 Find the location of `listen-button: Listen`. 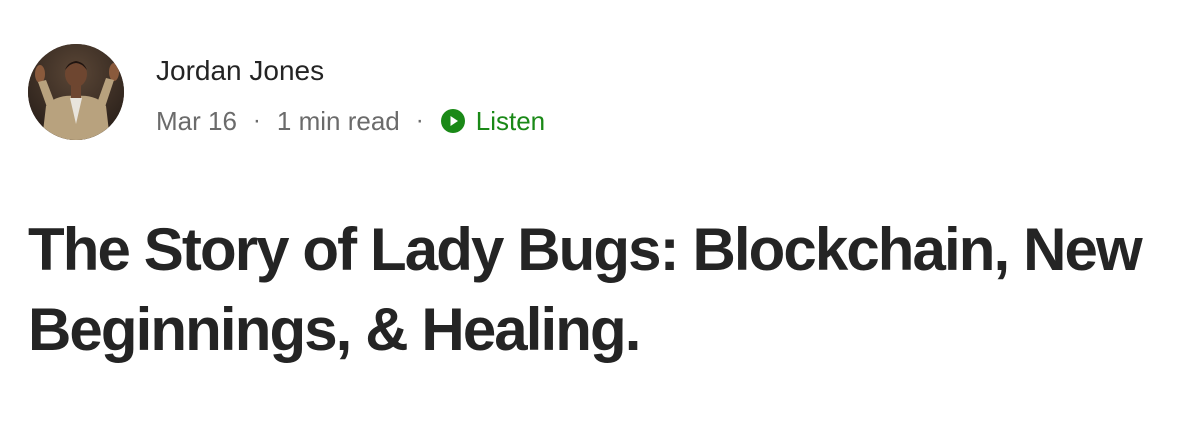

listen-button: Listen is located at coordinates (492, 121).